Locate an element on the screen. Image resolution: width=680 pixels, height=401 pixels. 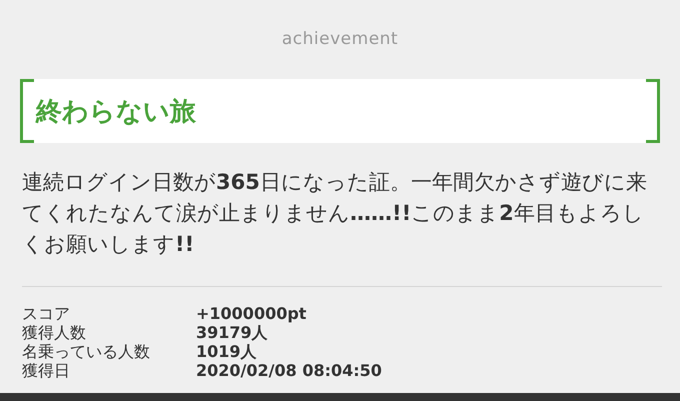
stat-label: 名乗っている人数 is located at coordinates (86, 351).